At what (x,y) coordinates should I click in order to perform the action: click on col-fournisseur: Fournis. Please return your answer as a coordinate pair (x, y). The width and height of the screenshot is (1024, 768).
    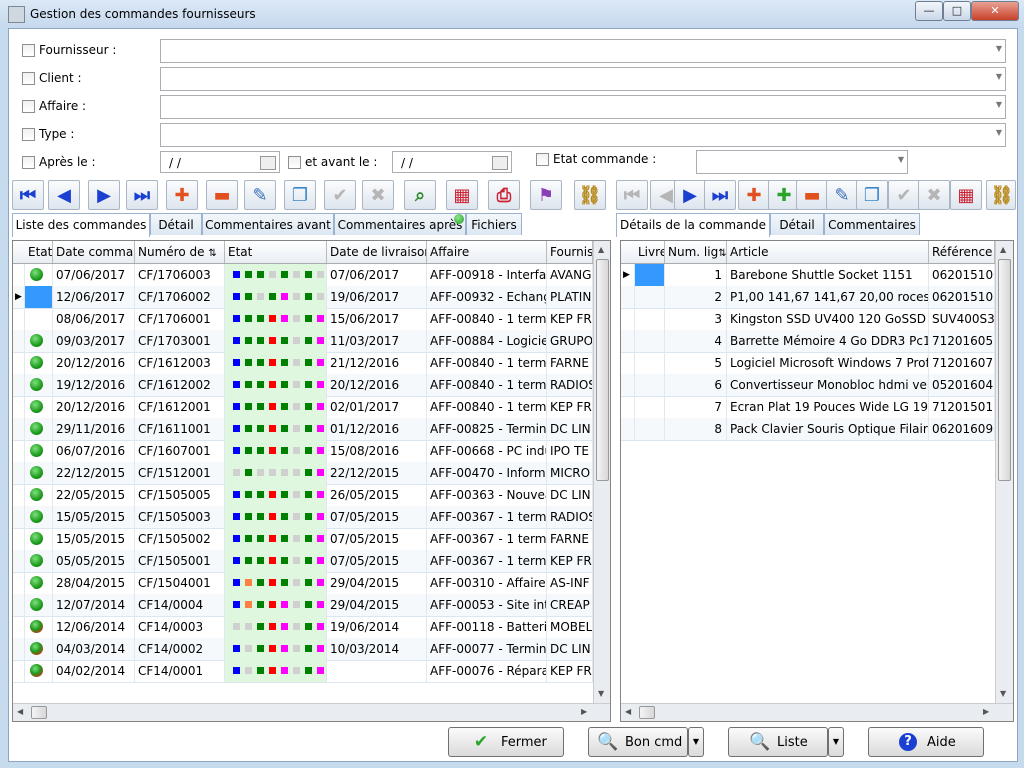
    Looking at the image, I should click on (570, 252).